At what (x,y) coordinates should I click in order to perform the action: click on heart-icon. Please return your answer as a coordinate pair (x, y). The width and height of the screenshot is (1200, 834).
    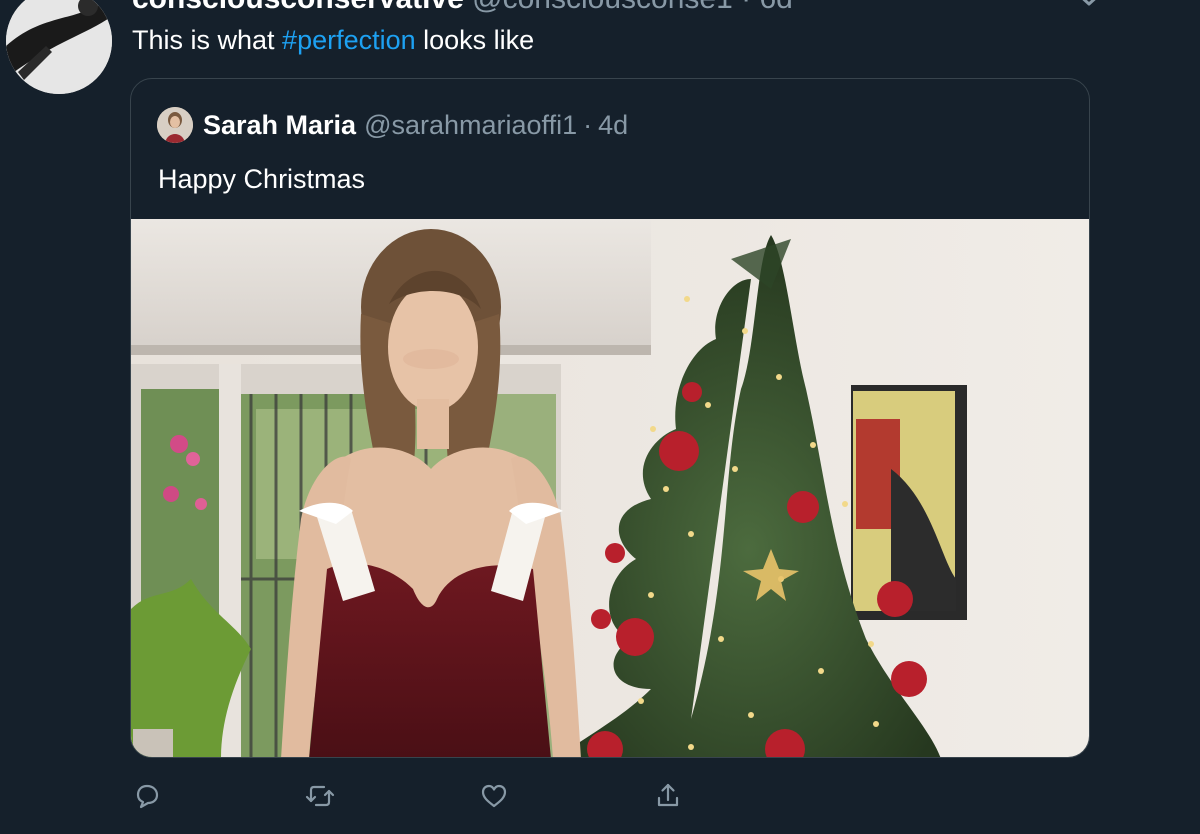
    Looking at the image, I should click on (494, 796).